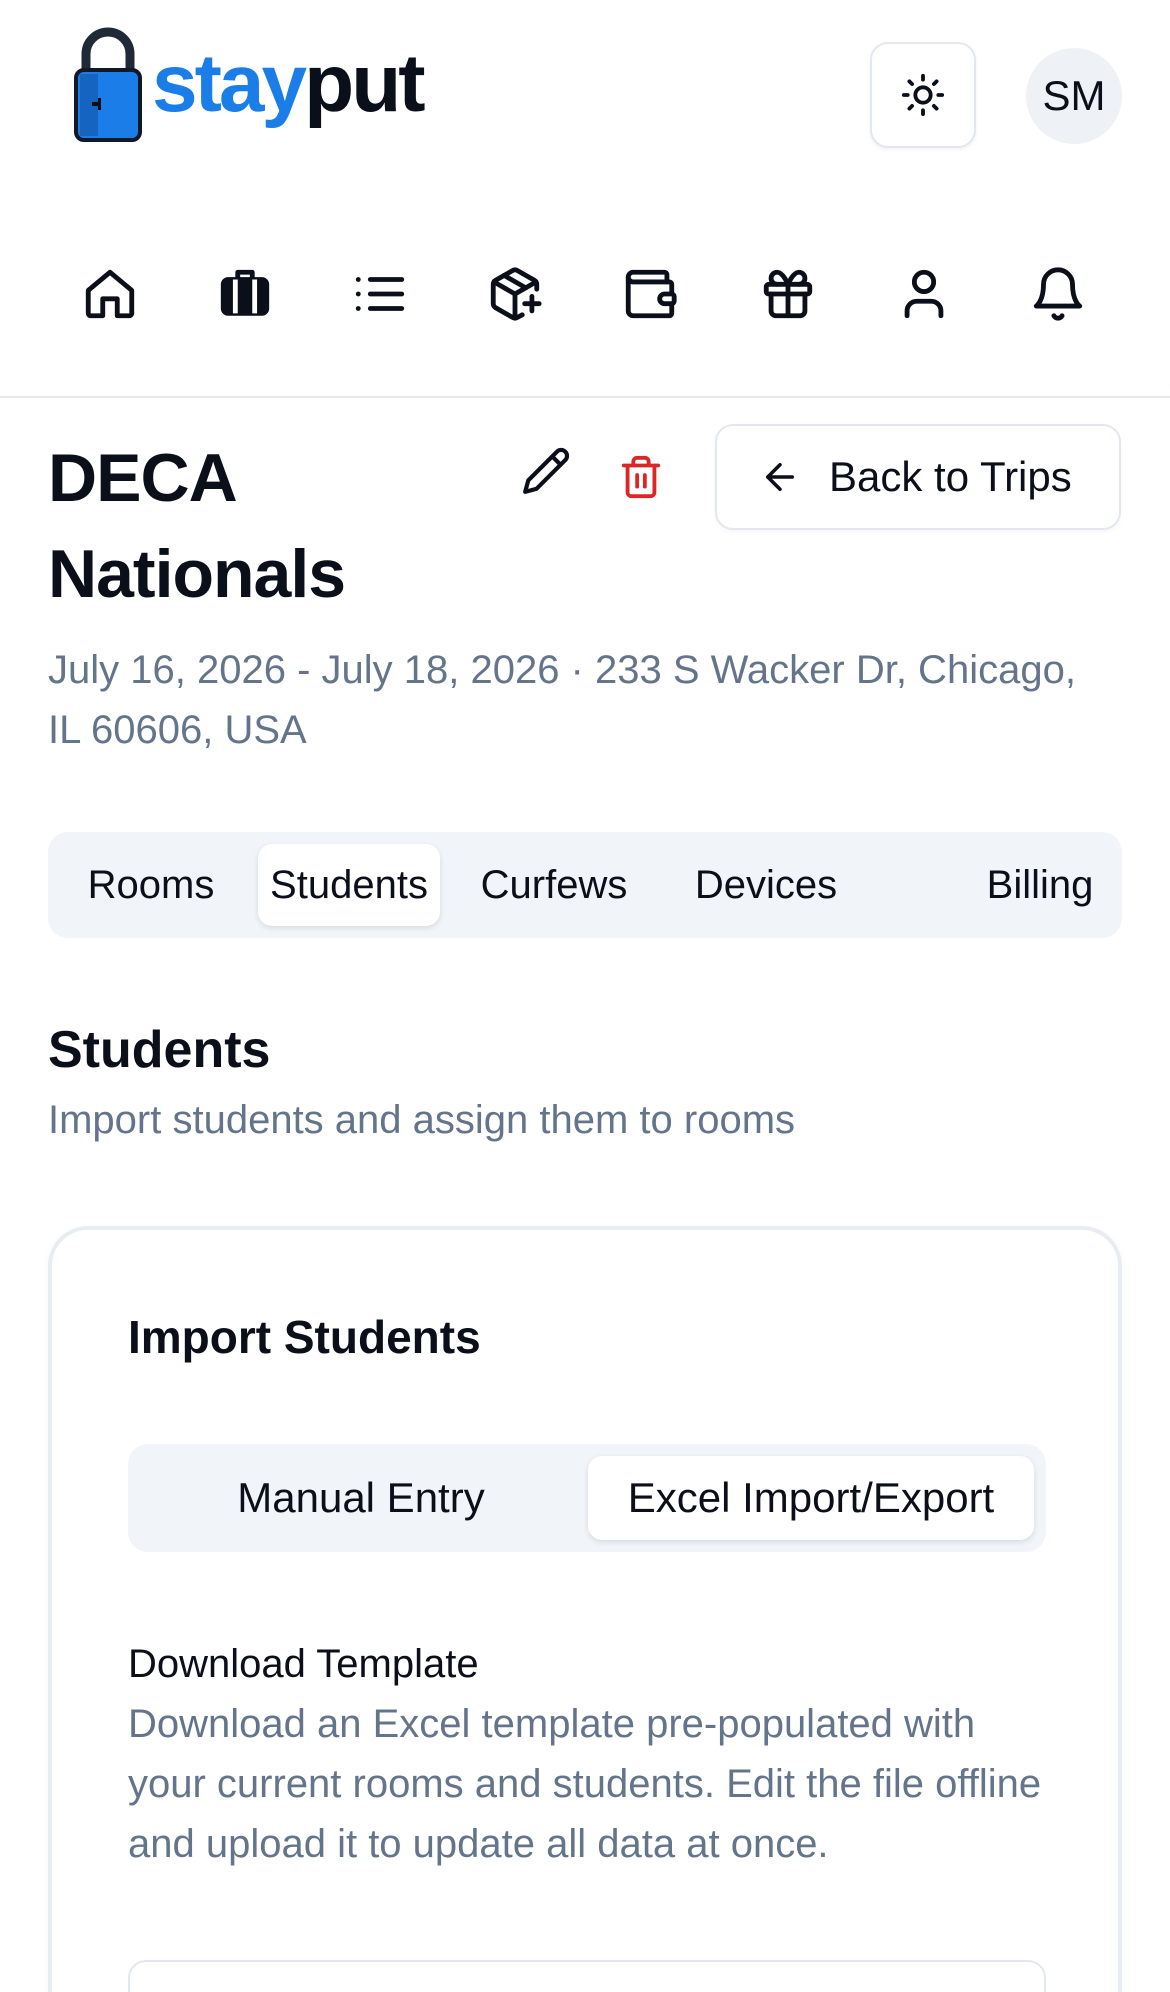 This screenshot has width=1170, height=1992. What do you see at coordinates (151, 885) in the screenshot?
I see `tab-rooms: Rooms` at bounding box center [151, 885].